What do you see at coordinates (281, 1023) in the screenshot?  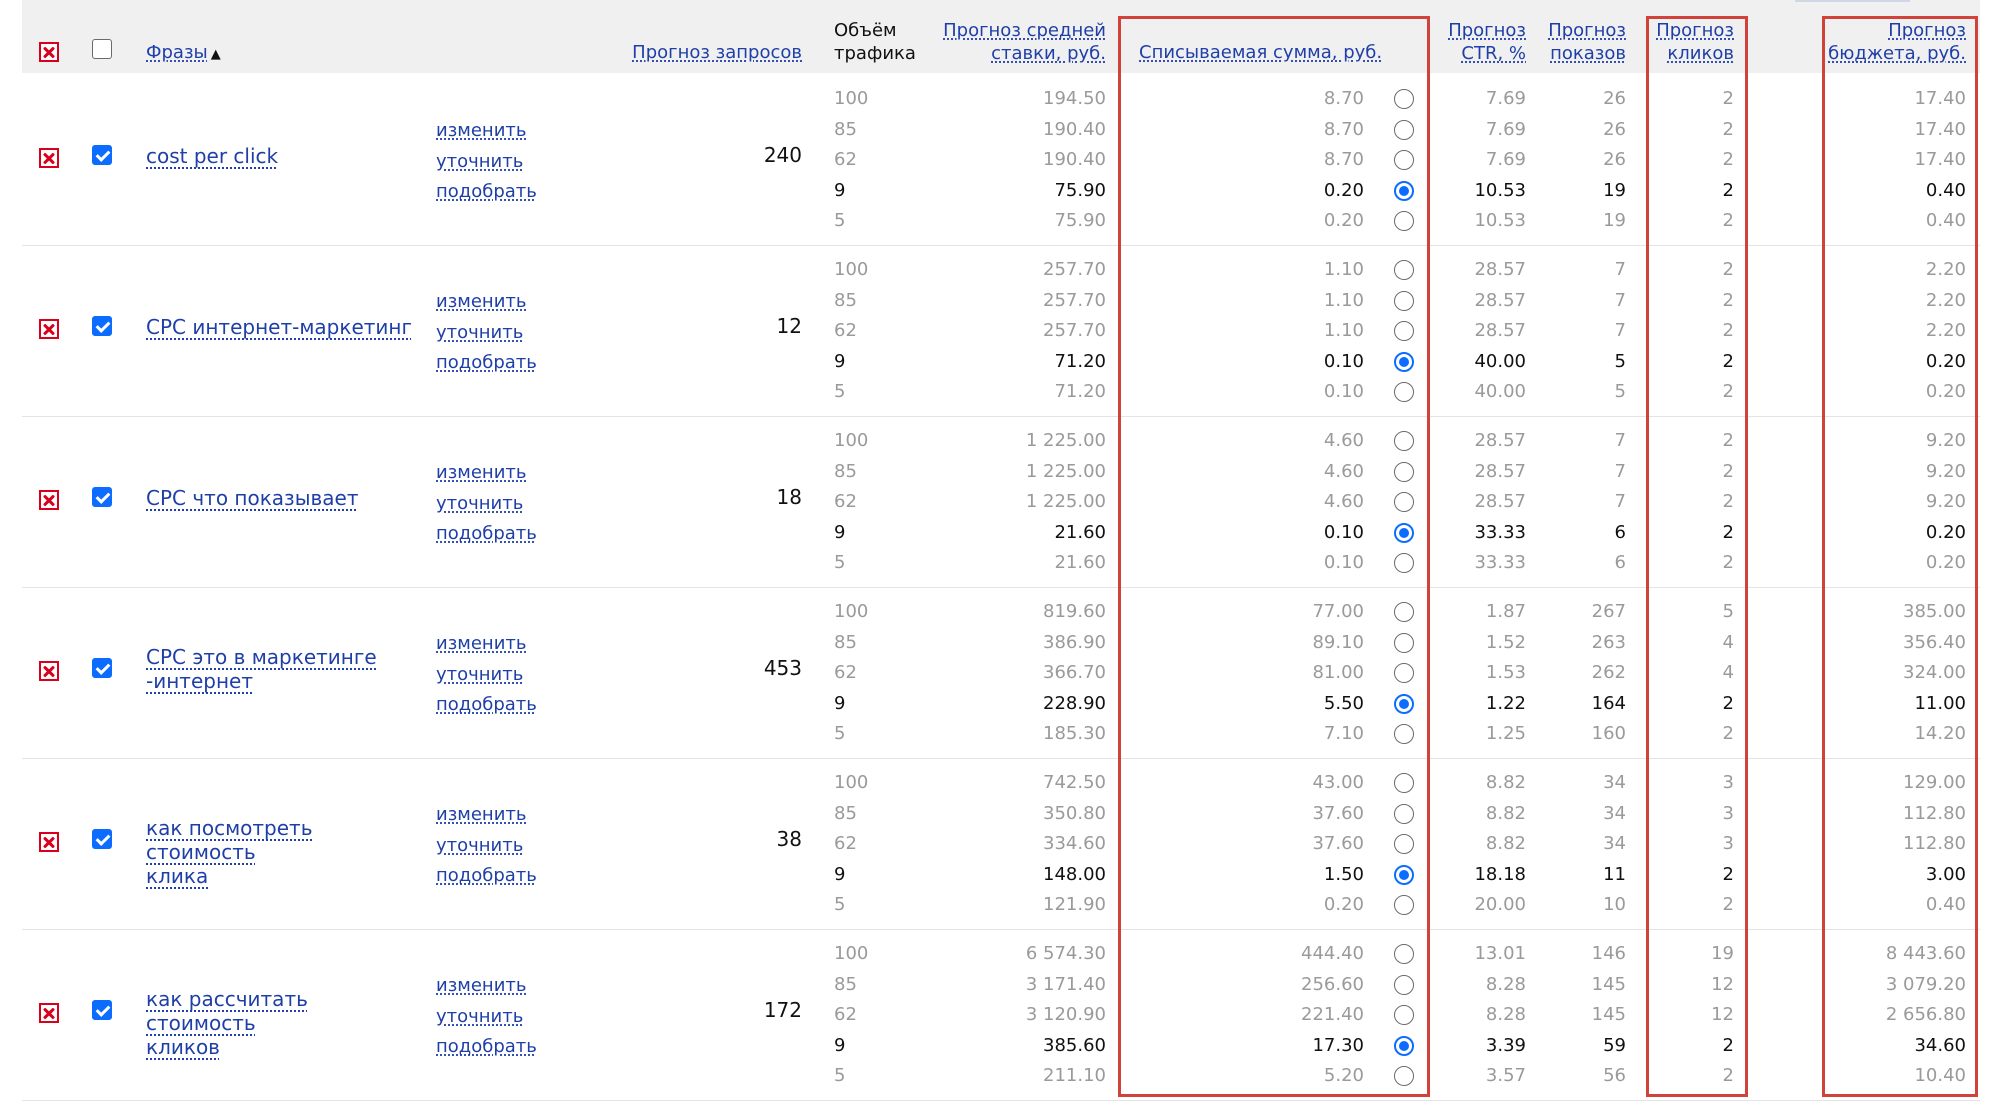 I see `phrase-link: как рассчитать стоимость кликов` at bounding box center [281, 1023].